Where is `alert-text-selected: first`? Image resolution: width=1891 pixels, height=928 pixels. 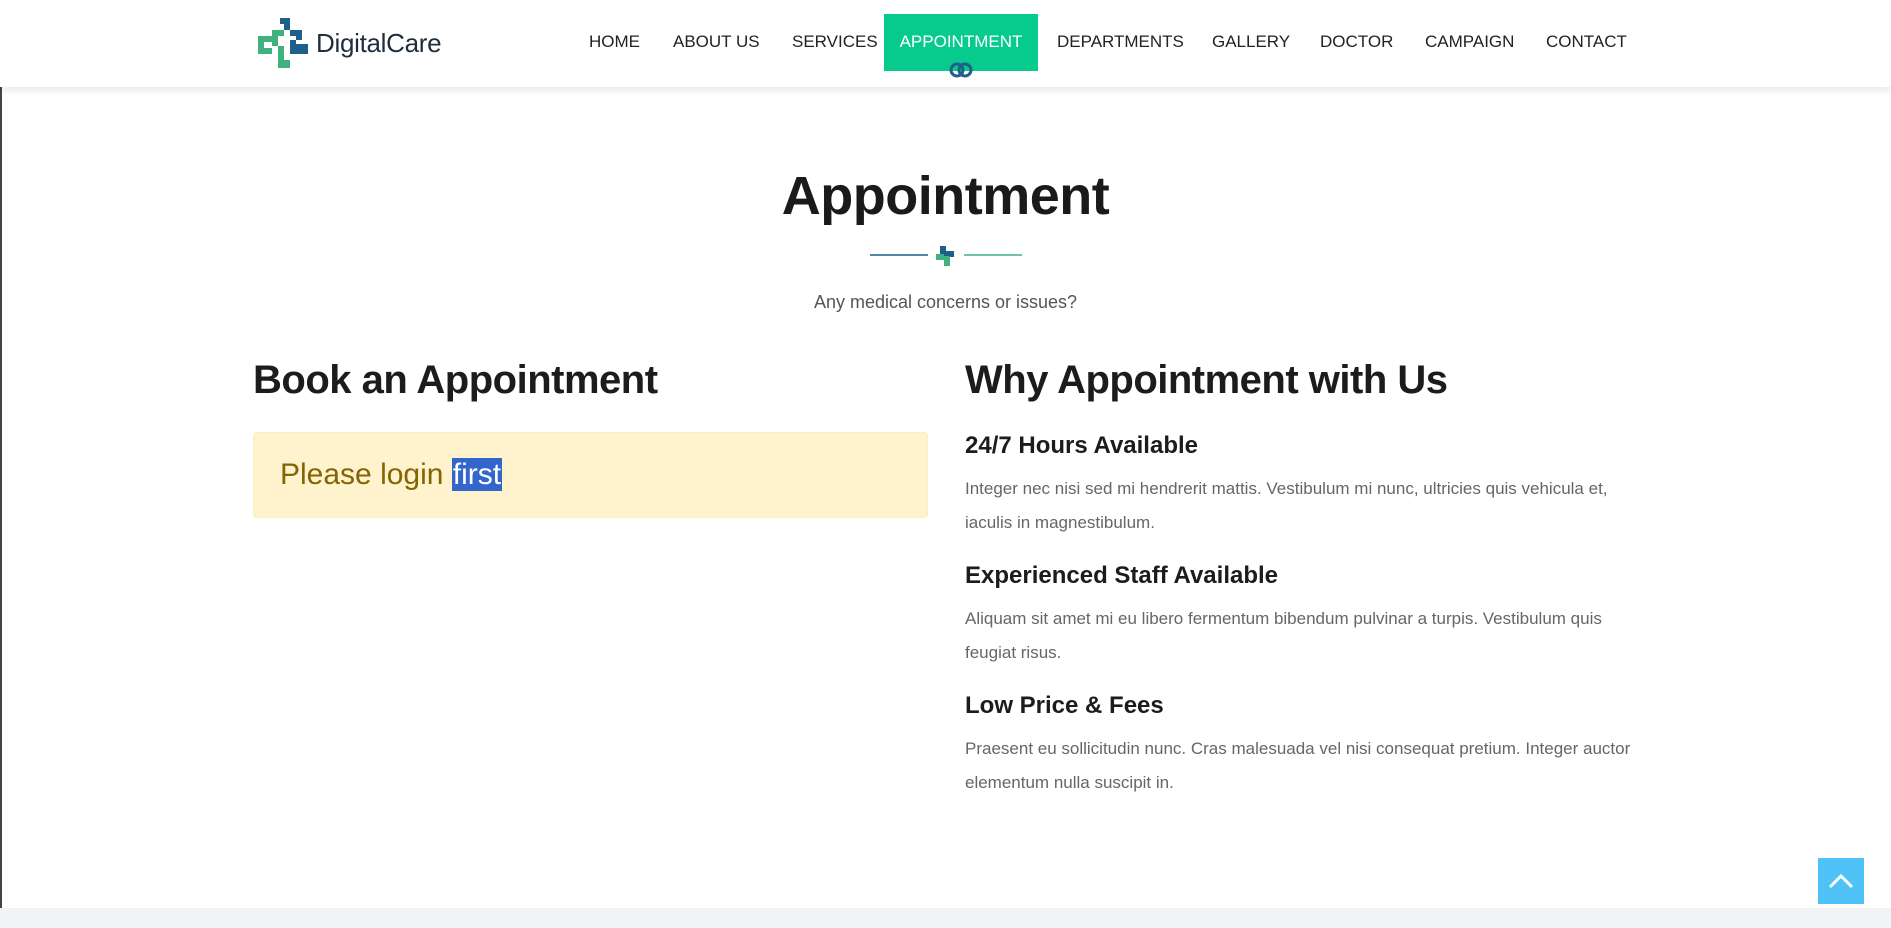
alert-text-selected: first is located at coordinates (477, 474).